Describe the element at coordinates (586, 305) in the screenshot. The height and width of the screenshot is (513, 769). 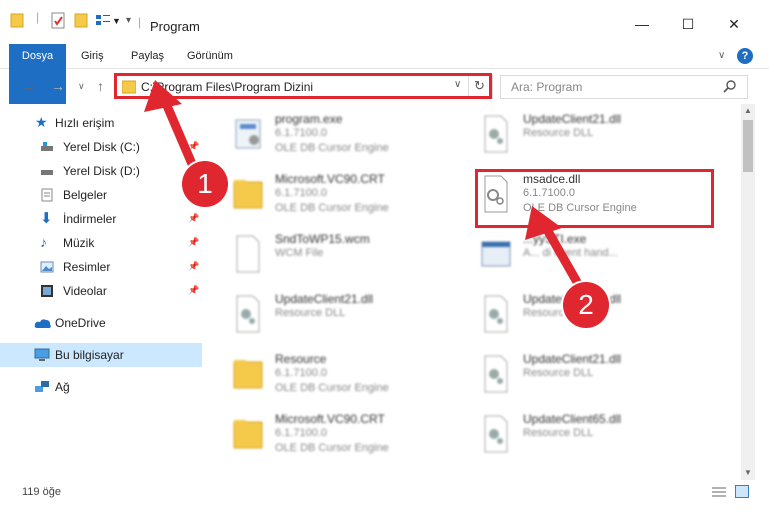
I see `step-badge-2: 2` at that location.